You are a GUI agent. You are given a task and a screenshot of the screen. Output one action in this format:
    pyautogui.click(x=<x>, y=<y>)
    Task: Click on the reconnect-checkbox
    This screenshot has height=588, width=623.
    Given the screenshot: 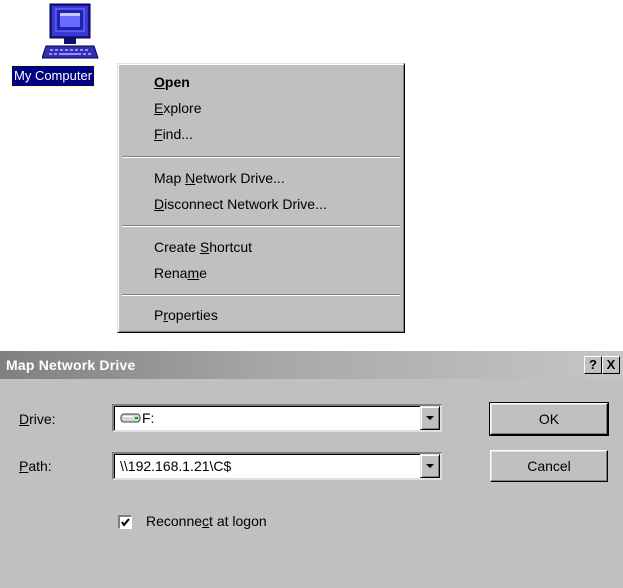 What is the action you would take?
    pyautogui.click(x=125, y=522)
    